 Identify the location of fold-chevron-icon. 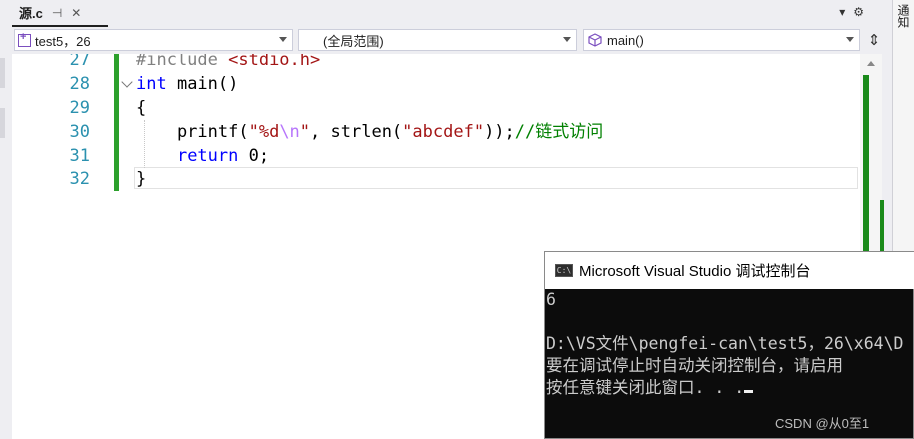
(127, 82).